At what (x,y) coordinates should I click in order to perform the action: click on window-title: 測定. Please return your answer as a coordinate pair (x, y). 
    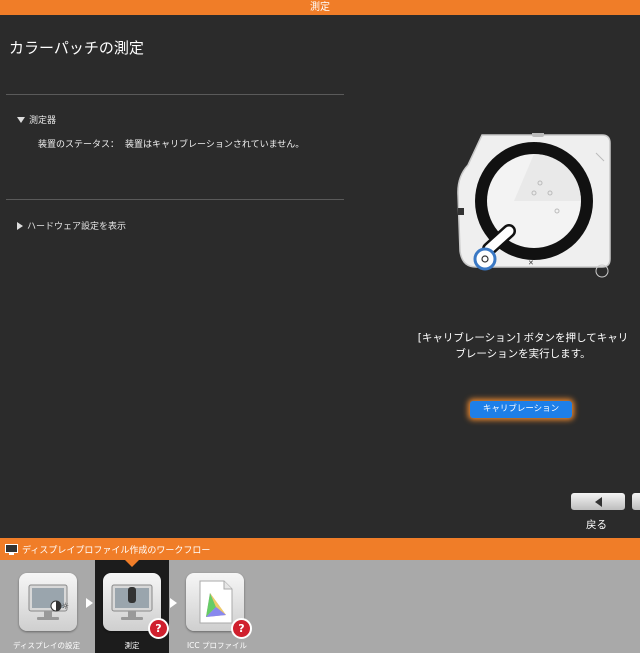
    Looking at the image, I should click on (320, 7).